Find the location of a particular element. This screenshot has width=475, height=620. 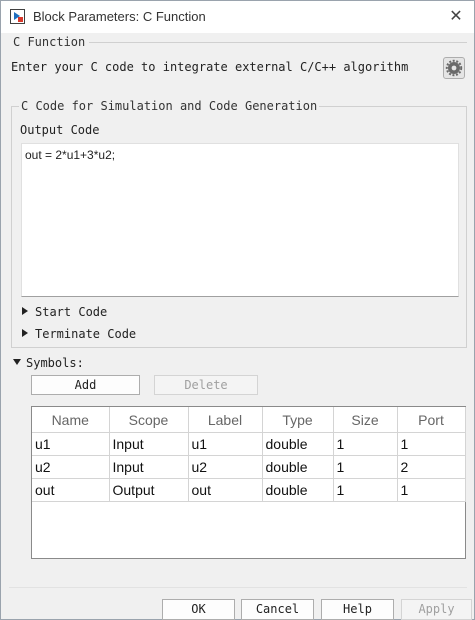

cell-port: 2 is located at coordinates (431, 467).